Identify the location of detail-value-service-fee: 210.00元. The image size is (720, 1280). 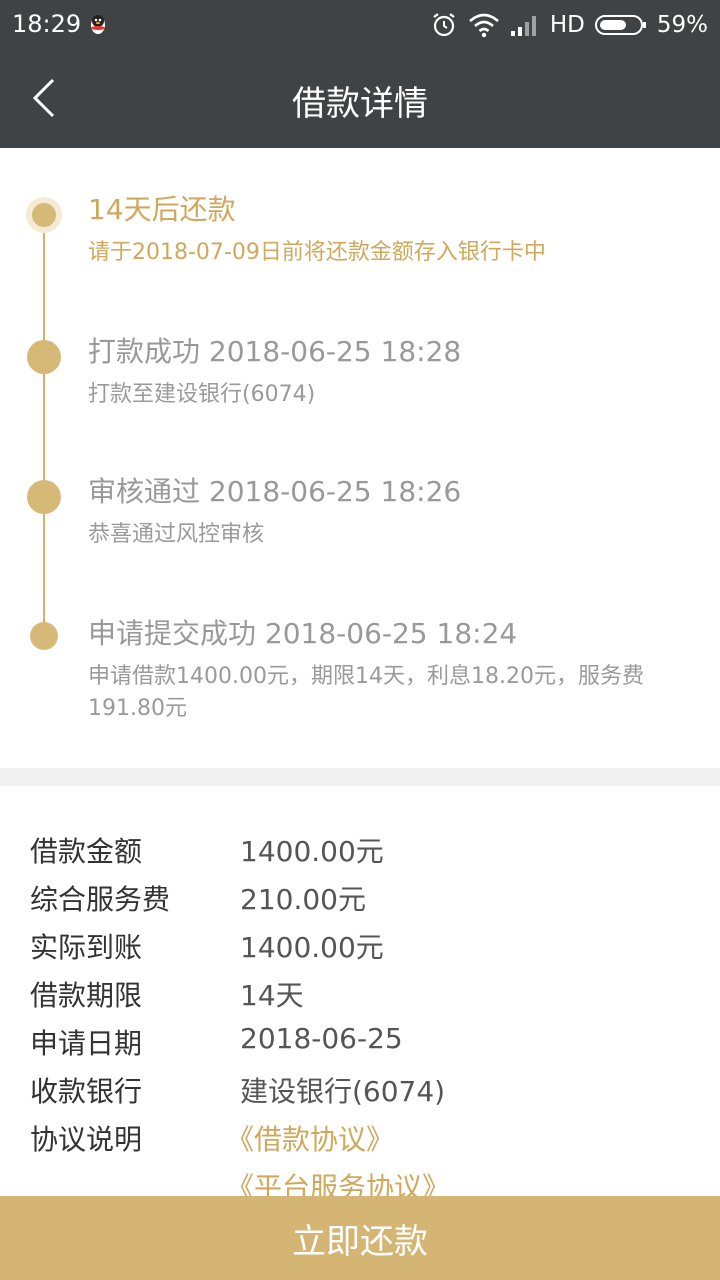
(303, 899).